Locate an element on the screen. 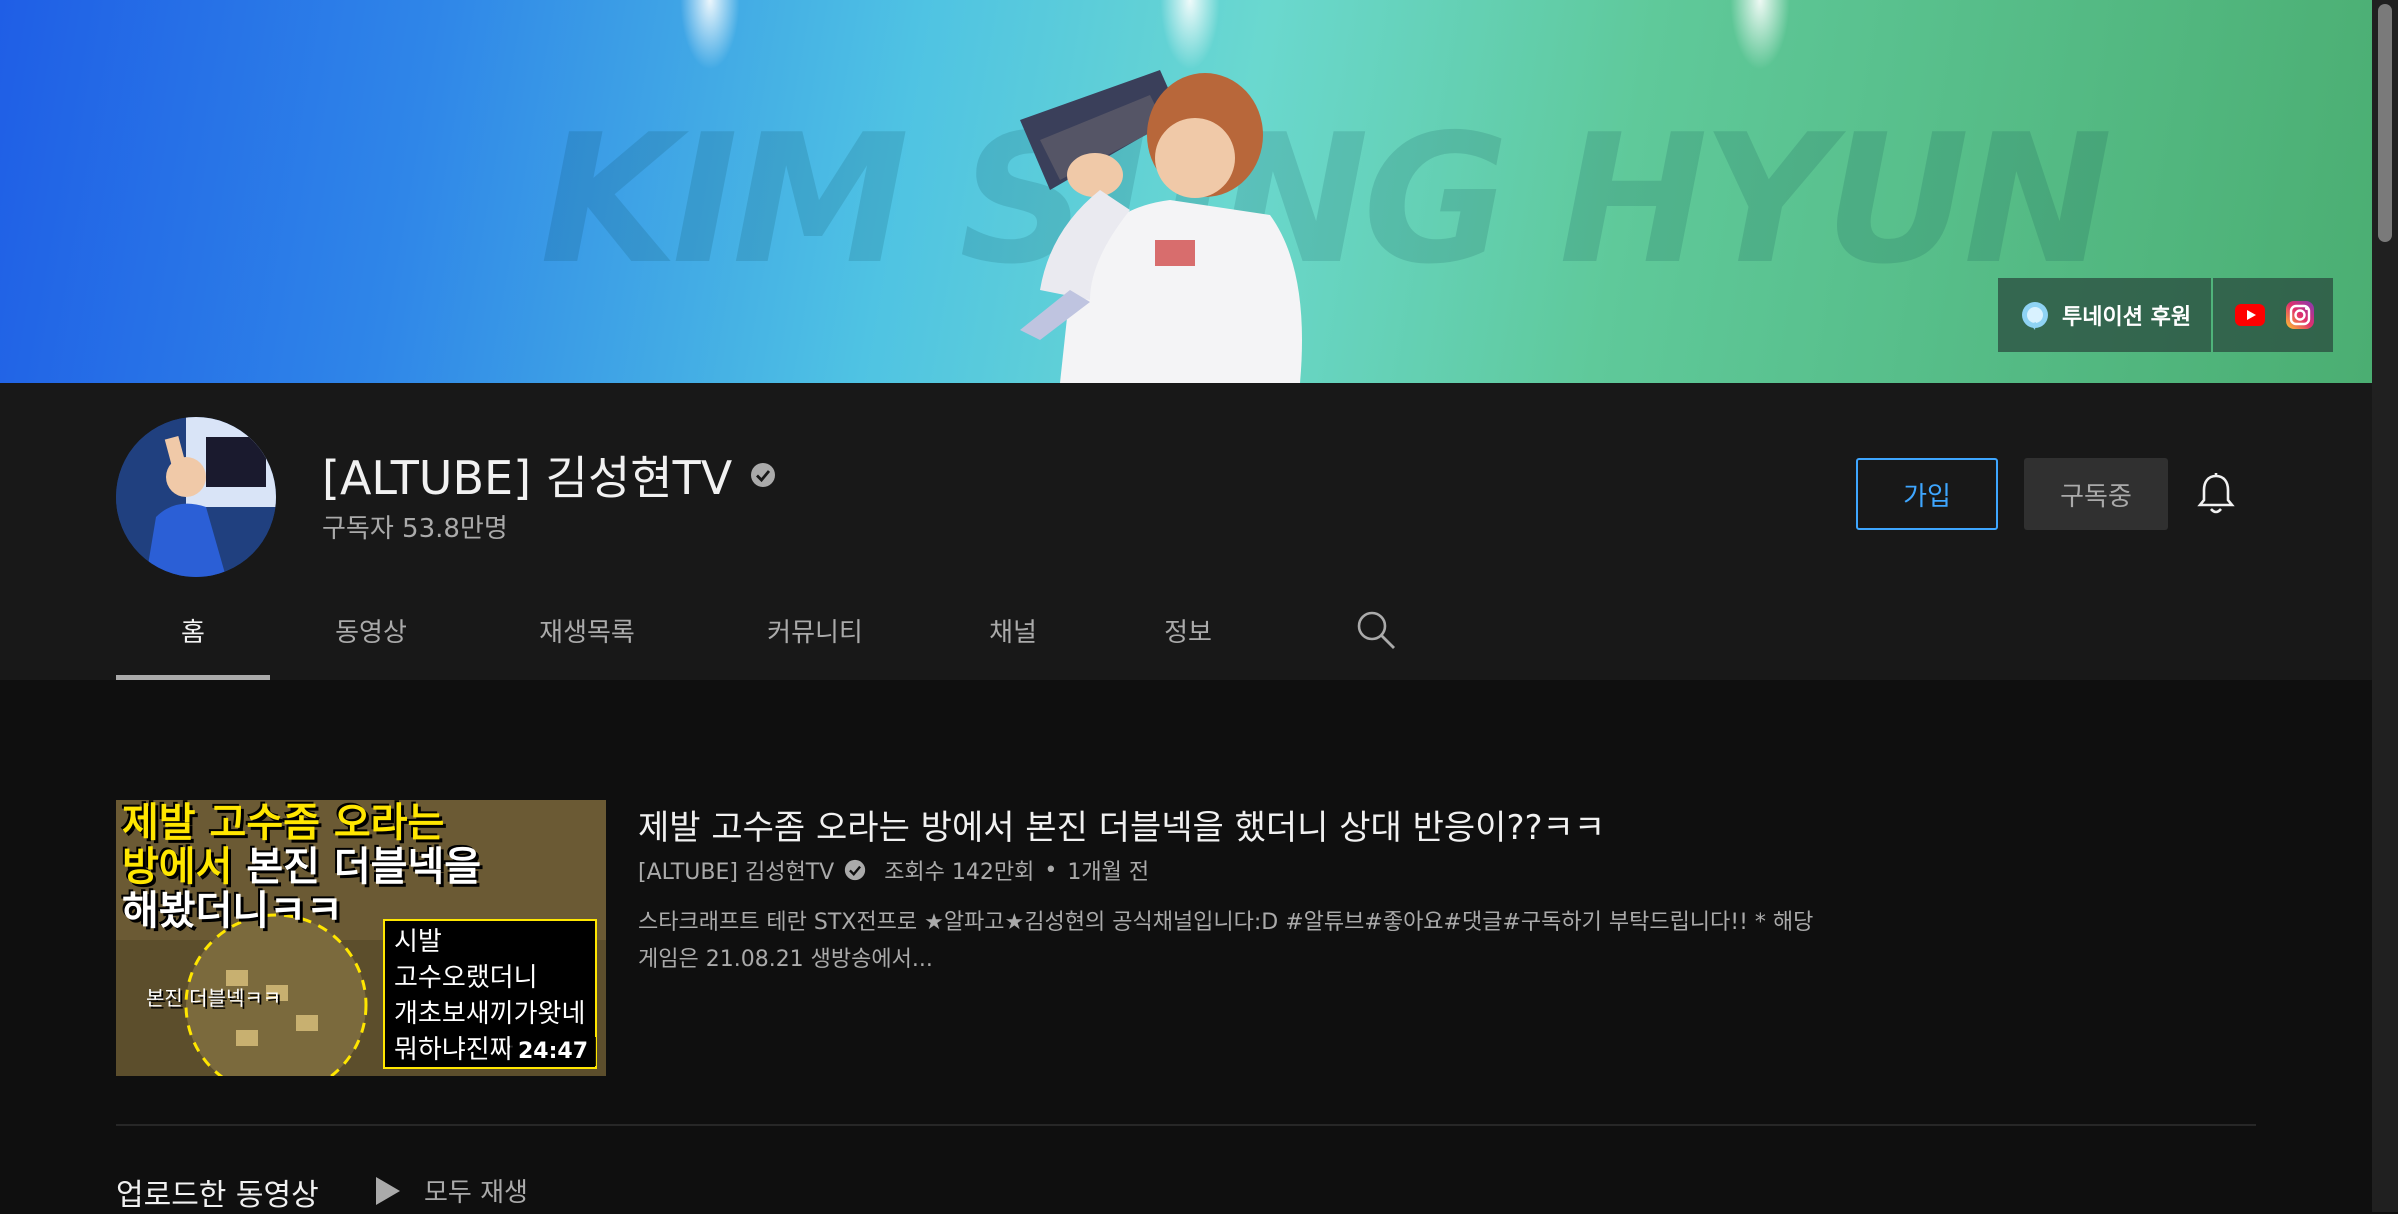 The height and width of the screenshot is (1214, 2398). subscriber-count: 구독자 53.8만명 is located at coordinates (415, 529).